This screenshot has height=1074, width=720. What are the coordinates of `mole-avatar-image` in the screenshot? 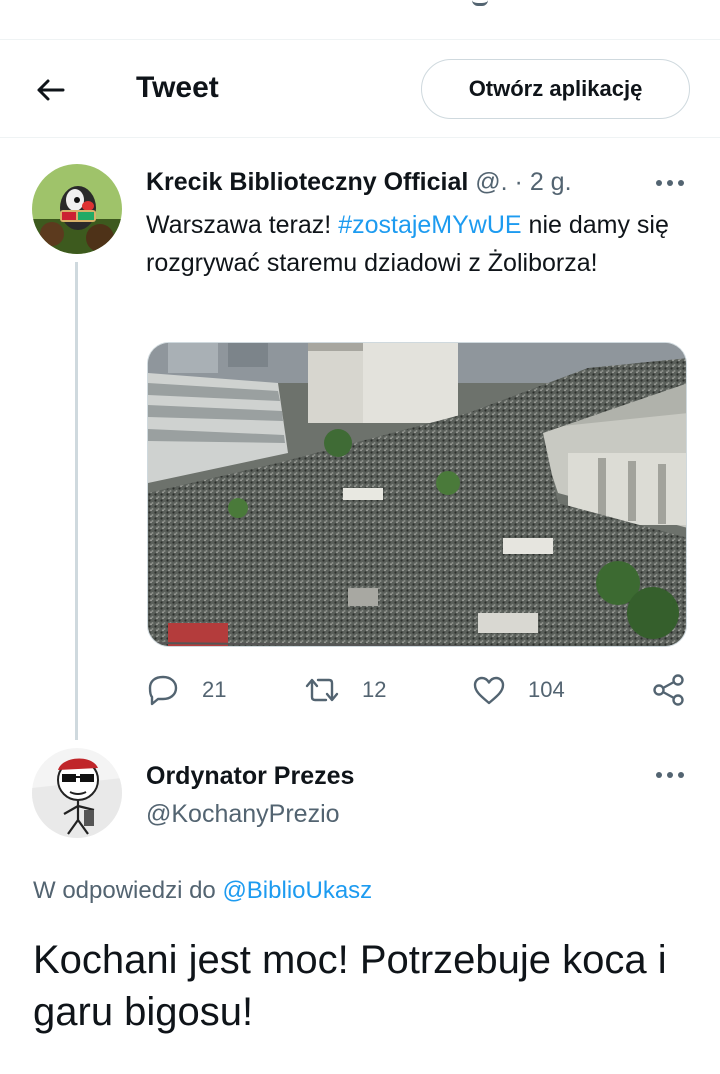 It's located at (77, 209).